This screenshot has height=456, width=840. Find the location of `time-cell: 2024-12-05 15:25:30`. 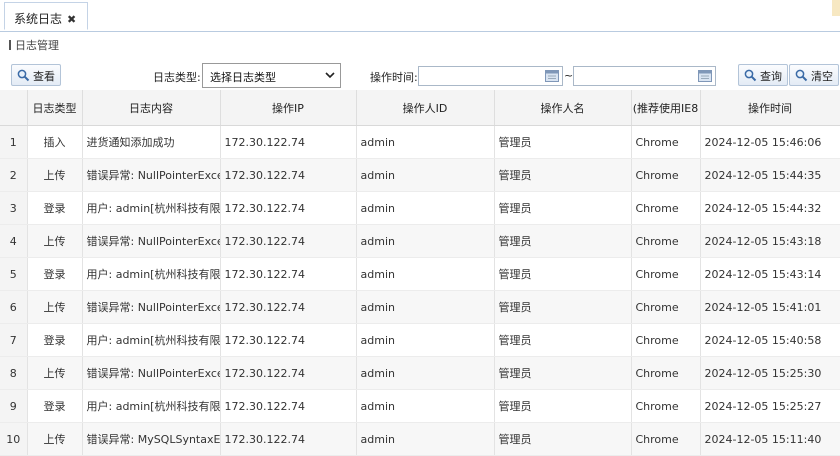

time-cell: 2024-12-05 15:25:30 is located at coordinates (770, 373).